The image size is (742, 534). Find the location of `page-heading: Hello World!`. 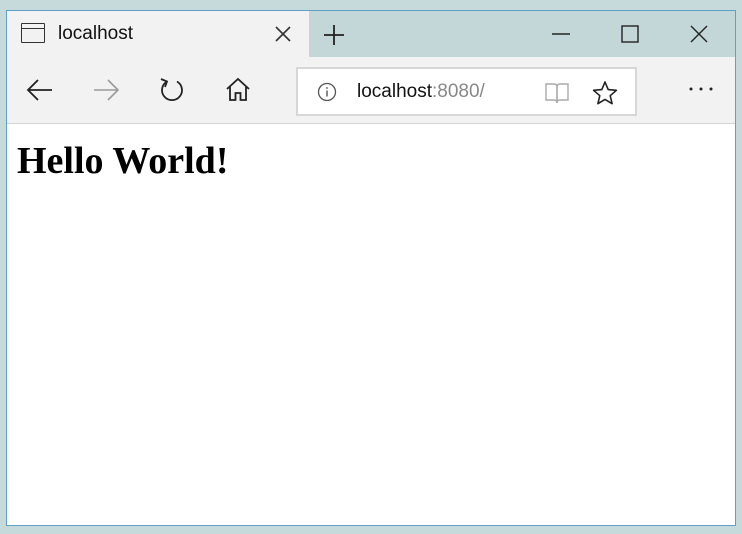

page-heading: Hello World! is located at coordinates (123, 161).